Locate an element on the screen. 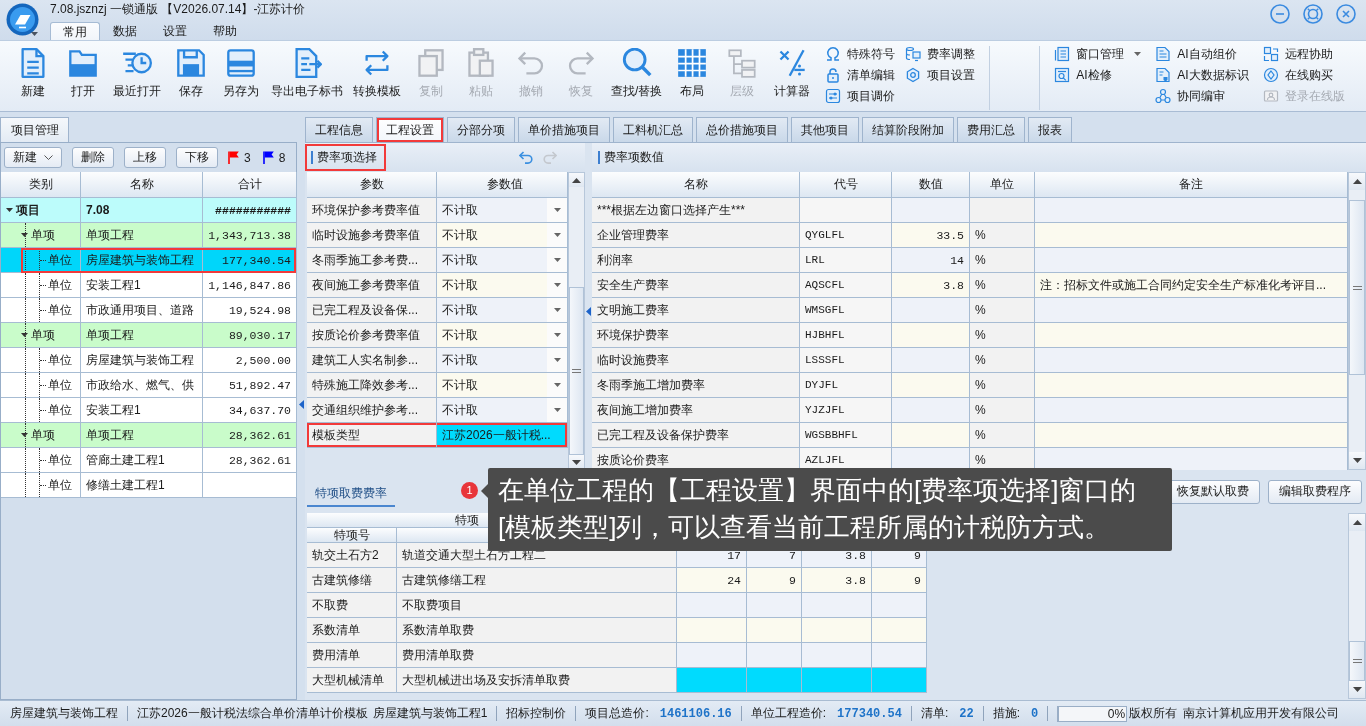 The height and width of the screenshot is (726, 1366). table-cell: 临时设施参考费率值 is located at coordinates (372, 235).